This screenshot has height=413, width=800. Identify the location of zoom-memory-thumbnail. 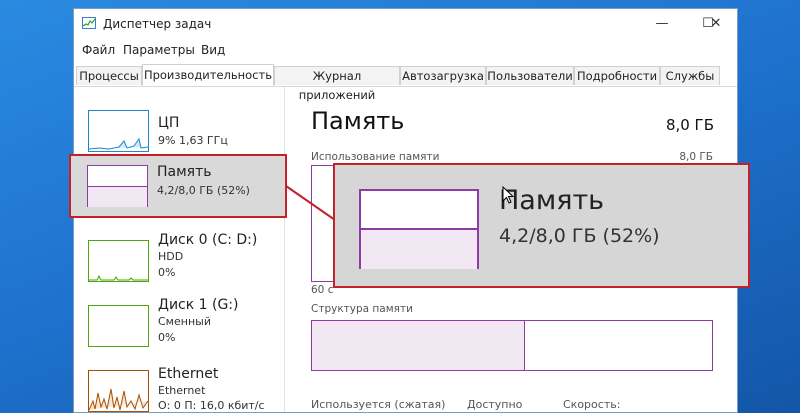
(419, 229).